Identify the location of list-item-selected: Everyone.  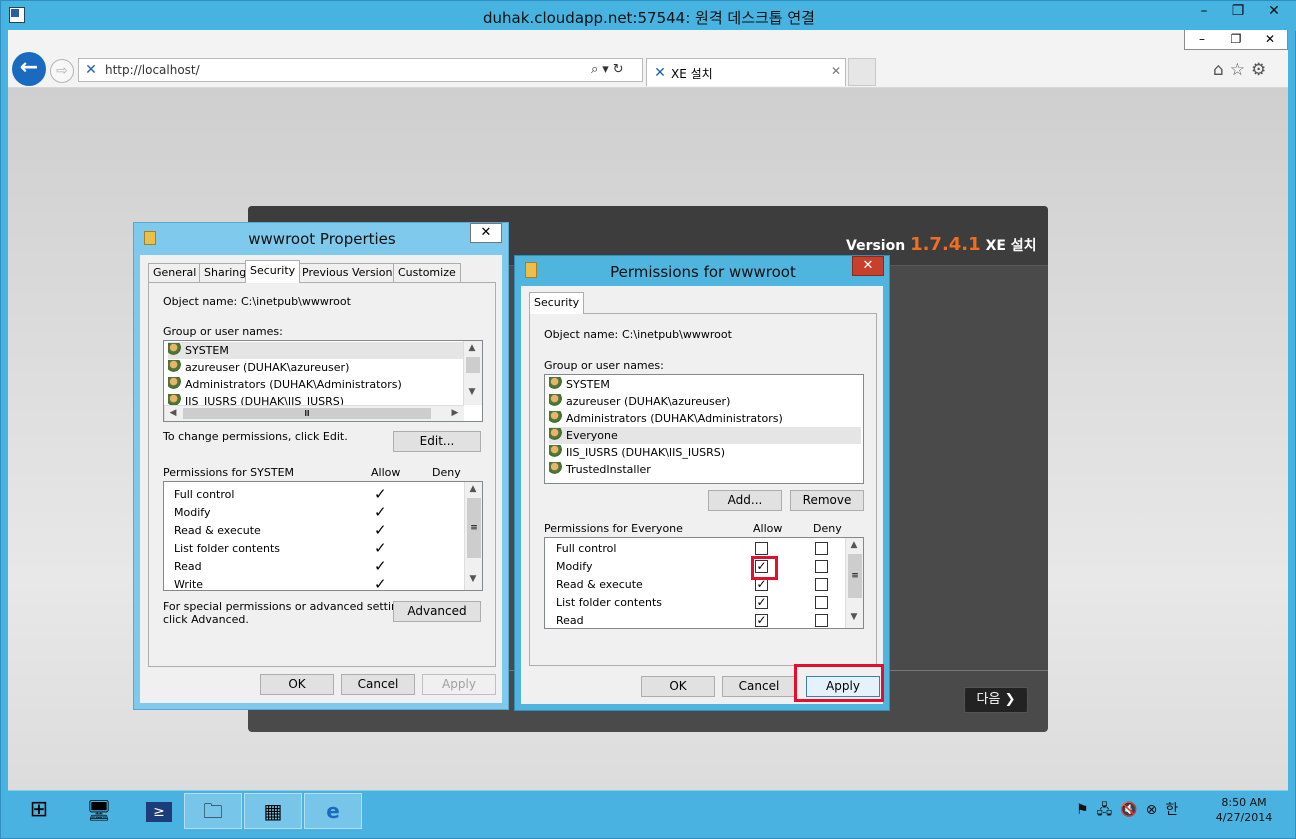
(705, 435).